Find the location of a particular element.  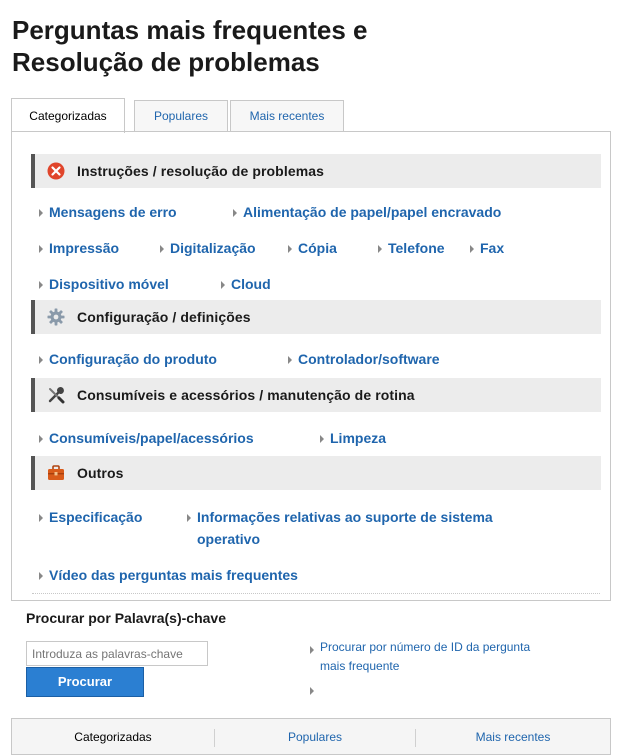

gear-icon is located at coordinates (56, 317).